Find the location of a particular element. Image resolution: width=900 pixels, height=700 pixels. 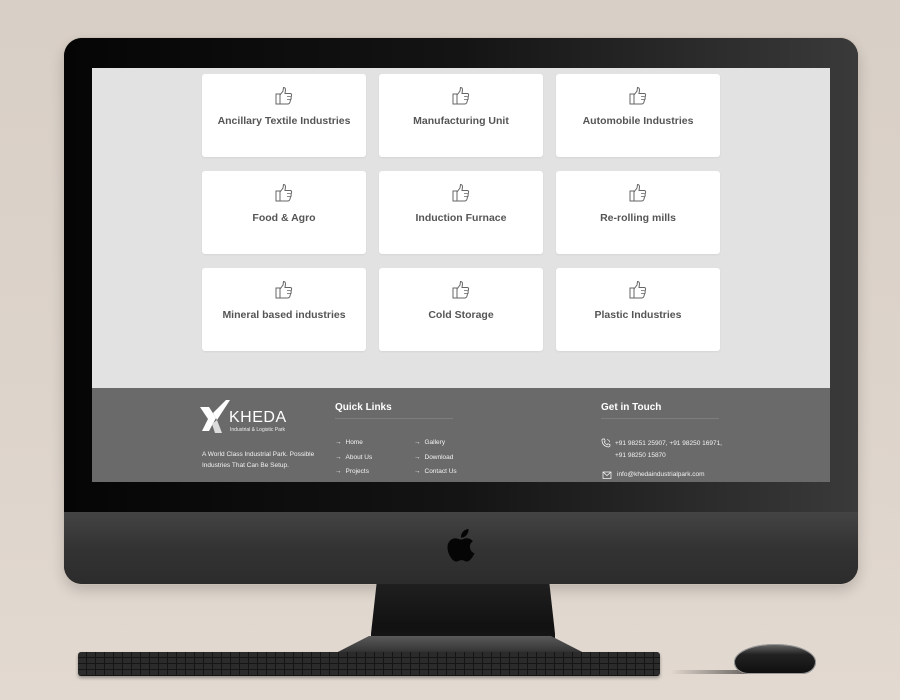

industry-card: Re-rolling mills is located at coordinates (638, 212).